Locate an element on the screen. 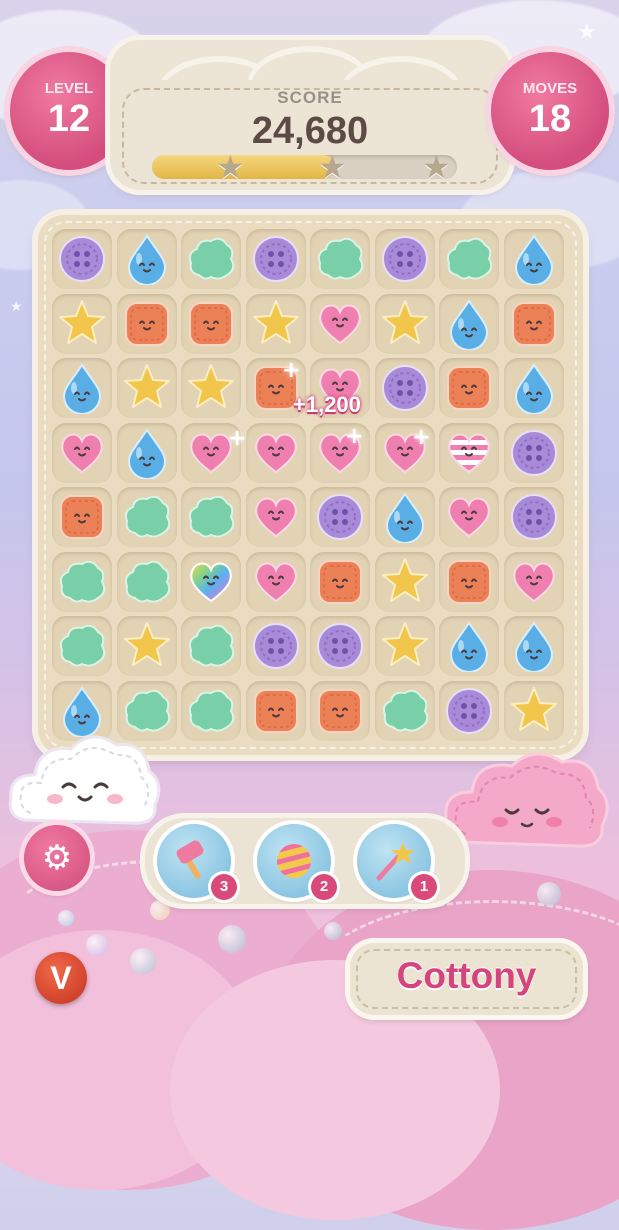 This screenshot has height=1230, width=619. score-panel: SCORE 24,680 ★ ★ ★ is located at coordinates (310, 115).